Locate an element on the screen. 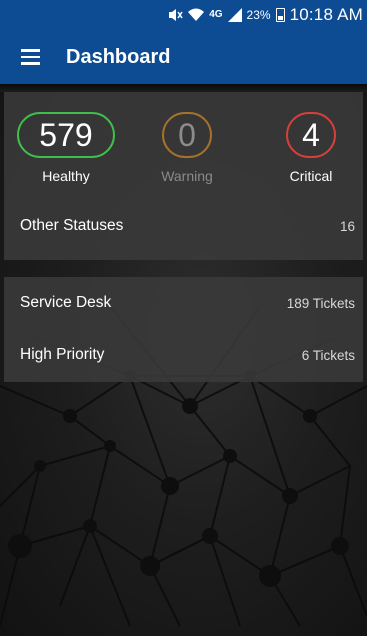 The width and height of the screenshot is (367, 636). page-title: Dashboard is located at coordinates (118, 56).